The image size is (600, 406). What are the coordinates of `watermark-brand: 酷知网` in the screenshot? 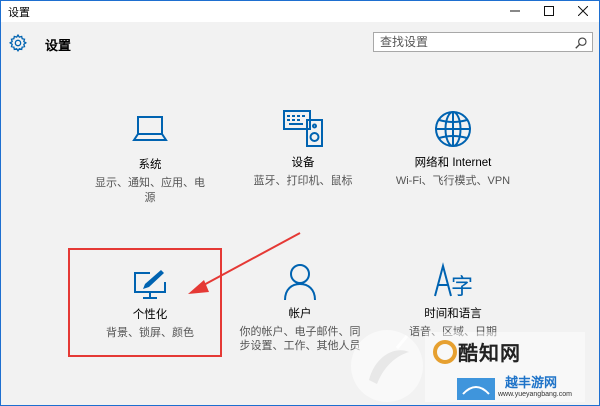 It's located at (489, 354).